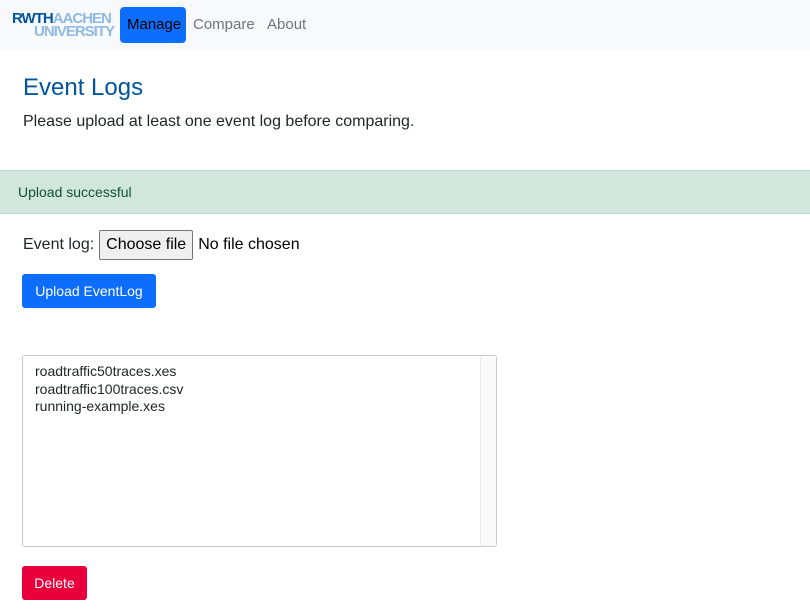 This screenshot has width=810, height=612. I want to click on list-item: roadtraffic100traces.csv, so click(109, 390).